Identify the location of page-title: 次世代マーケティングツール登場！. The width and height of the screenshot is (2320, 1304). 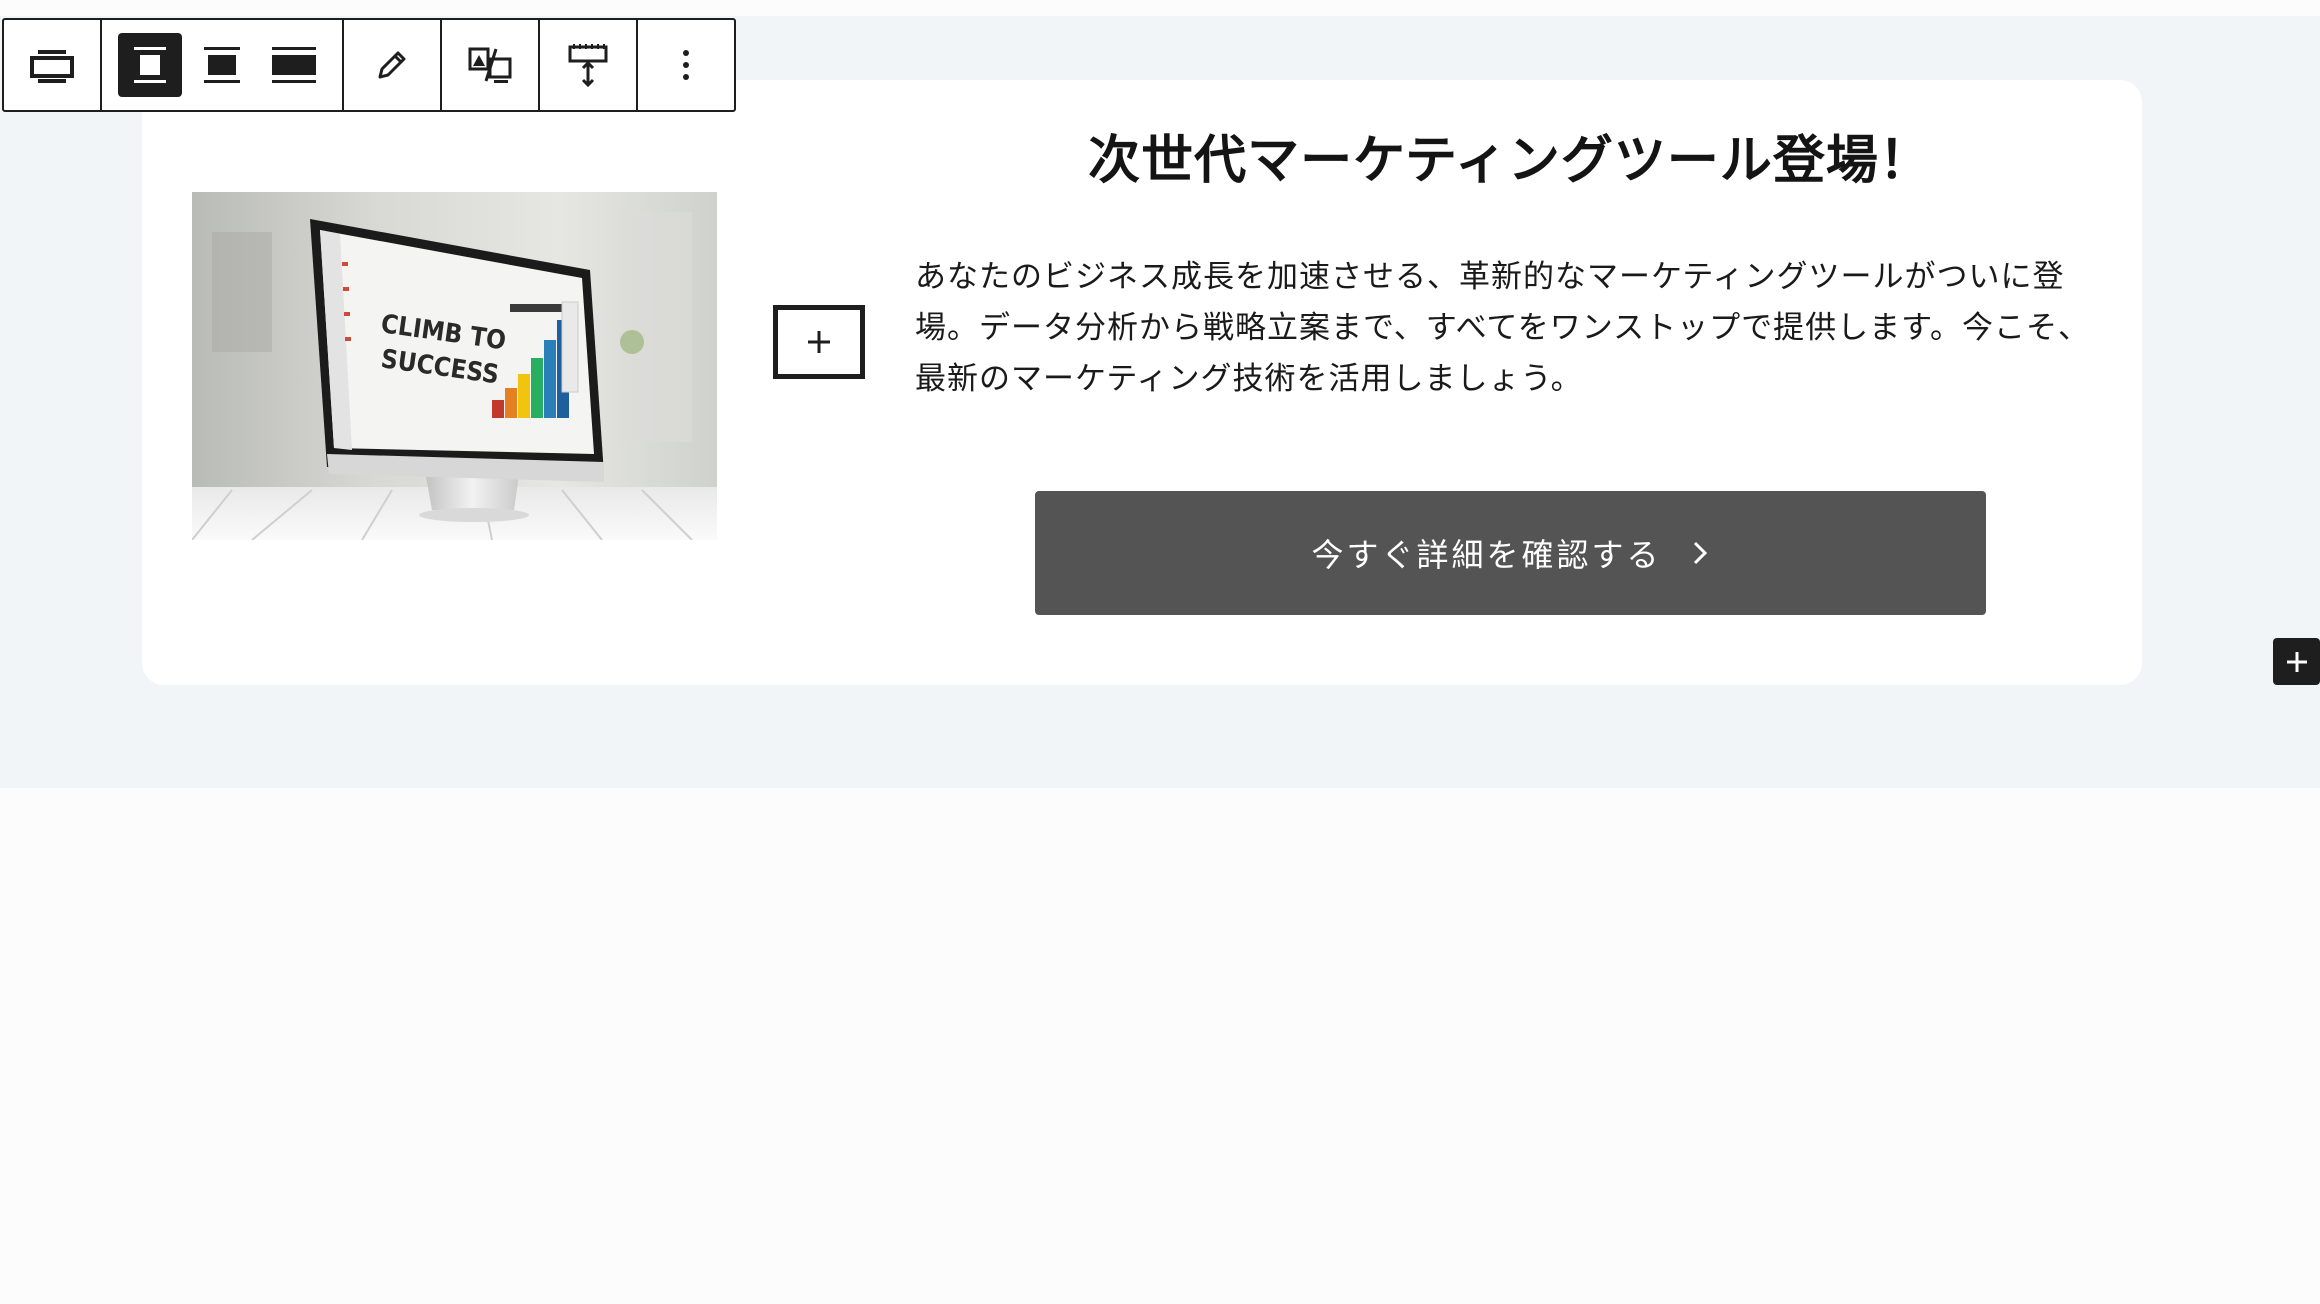
(1510, 161).